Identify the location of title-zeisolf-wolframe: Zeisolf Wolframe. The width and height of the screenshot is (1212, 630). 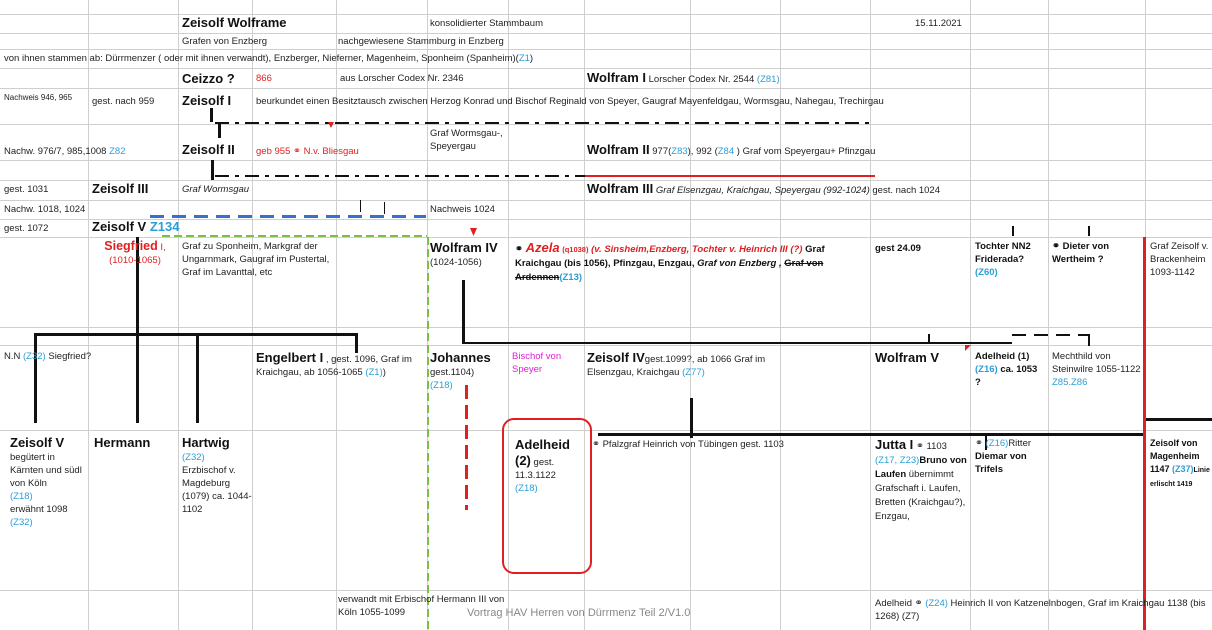
(234, 22).